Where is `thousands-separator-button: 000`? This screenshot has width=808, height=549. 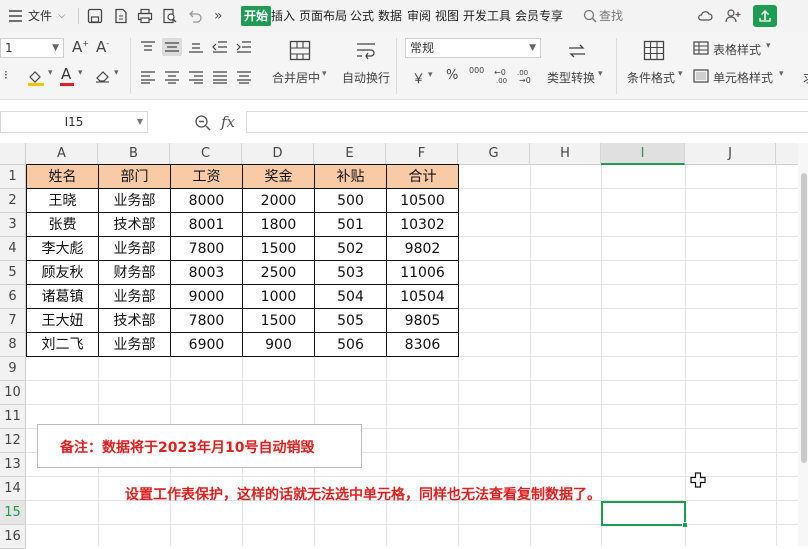 thousands-separator-button: 000 is located at coordinates (476, 70).